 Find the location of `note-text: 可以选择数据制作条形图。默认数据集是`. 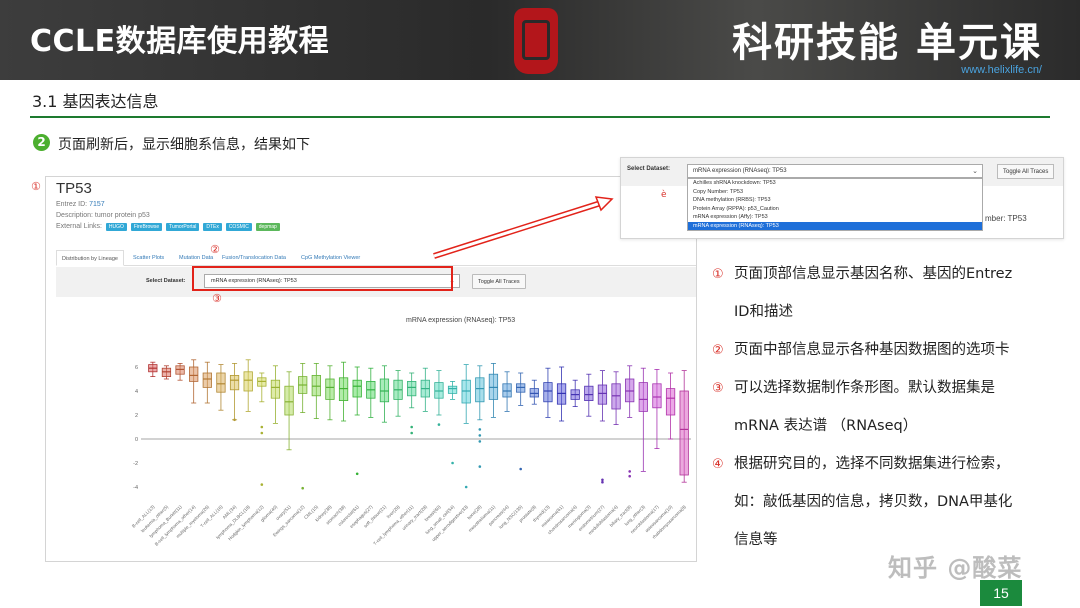

note-text: 可以选择数据制作条形图。默认数据集是 is located at coordinates (864, 388).